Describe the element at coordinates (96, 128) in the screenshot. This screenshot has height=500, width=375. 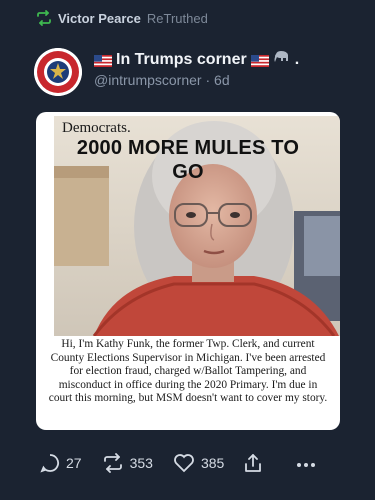
I see `caption-small: Democrats.` at that location.